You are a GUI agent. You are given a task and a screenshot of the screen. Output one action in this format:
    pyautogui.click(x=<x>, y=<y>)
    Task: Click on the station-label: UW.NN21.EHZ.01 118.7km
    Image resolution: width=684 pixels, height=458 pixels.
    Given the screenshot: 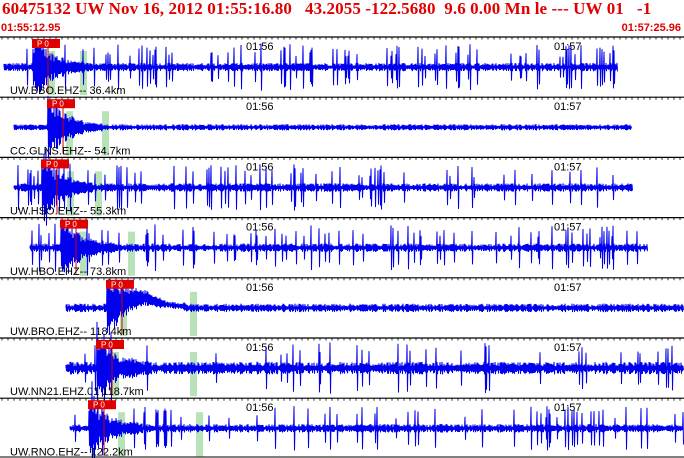 What is the action you would take?
    pyautogui.click(x=77, y=392)
    